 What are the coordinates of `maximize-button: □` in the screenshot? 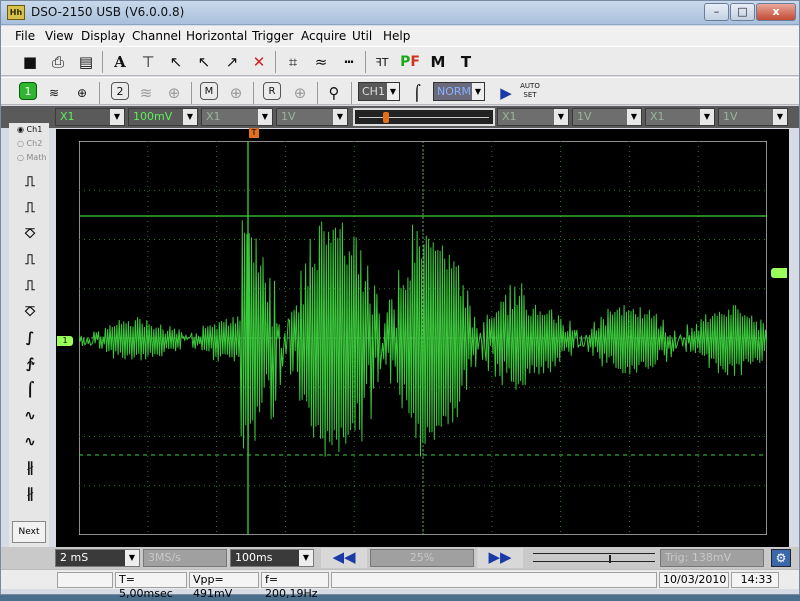 It's located at (742, 12).